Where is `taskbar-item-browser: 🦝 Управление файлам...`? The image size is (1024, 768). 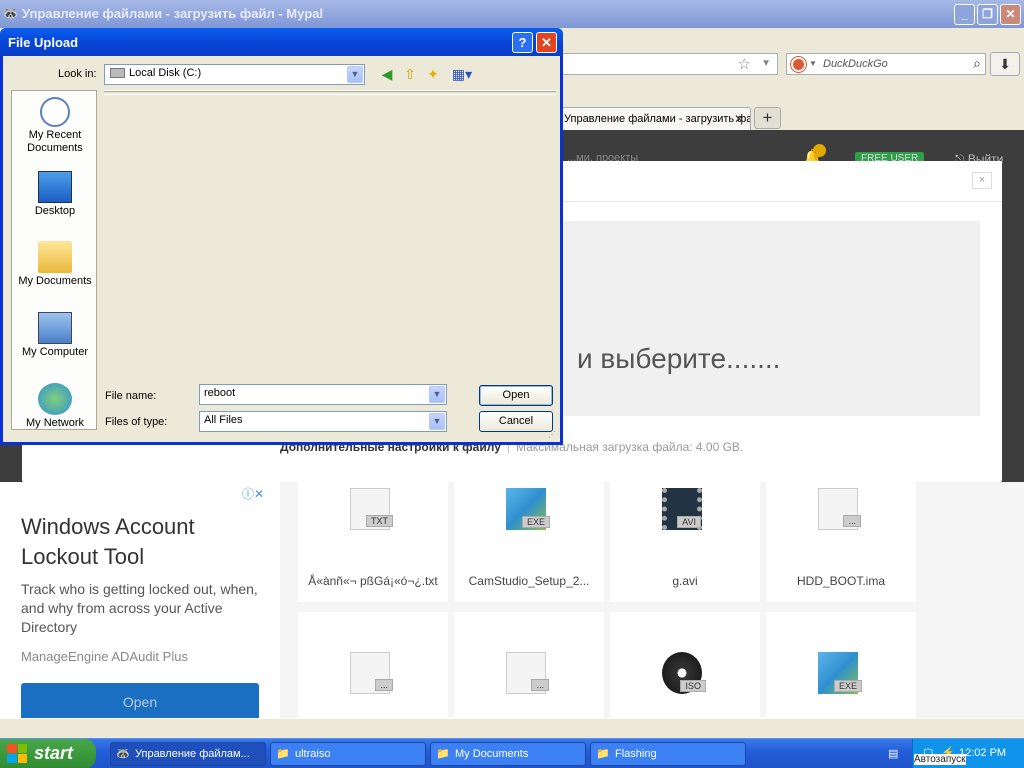 taskbar-item-browser: 🦝 Управление файлам... is located at coordinates (188, 754).